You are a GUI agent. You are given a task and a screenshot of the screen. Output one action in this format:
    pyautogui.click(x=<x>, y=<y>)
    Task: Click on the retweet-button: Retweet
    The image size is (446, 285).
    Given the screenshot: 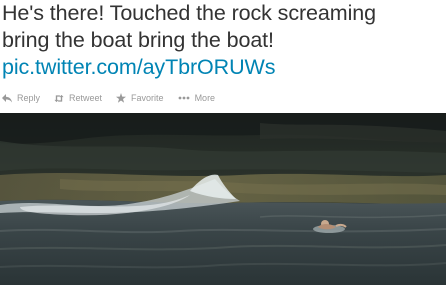 What is the action you would take?
    pyautogui.click(x=78, y=98)
    